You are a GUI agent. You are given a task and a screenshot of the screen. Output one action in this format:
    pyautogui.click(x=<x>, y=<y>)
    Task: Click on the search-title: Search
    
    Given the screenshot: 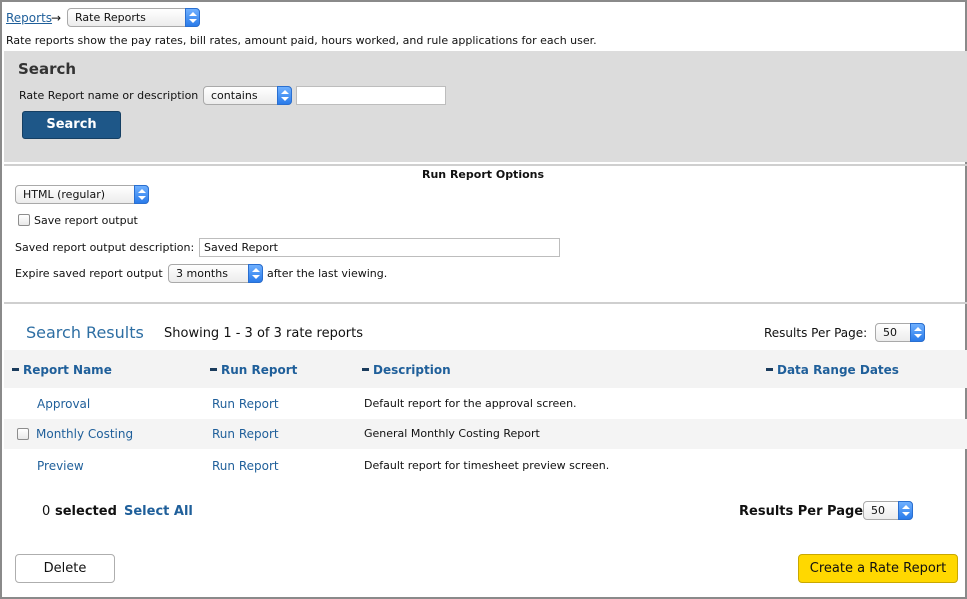 What is the action you would take?
    pyautogui.click(x=47, y=69)
    